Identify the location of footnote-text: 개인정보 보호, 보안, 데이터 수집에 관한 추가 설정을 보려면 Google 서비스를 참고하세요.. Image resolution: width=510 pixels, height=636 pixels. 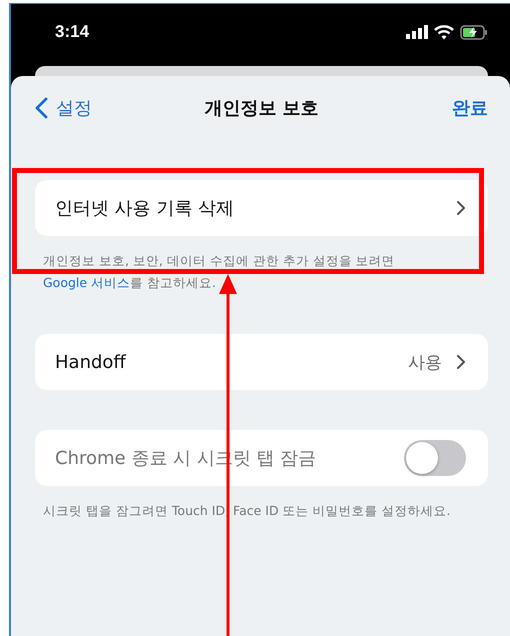
(219, 272).